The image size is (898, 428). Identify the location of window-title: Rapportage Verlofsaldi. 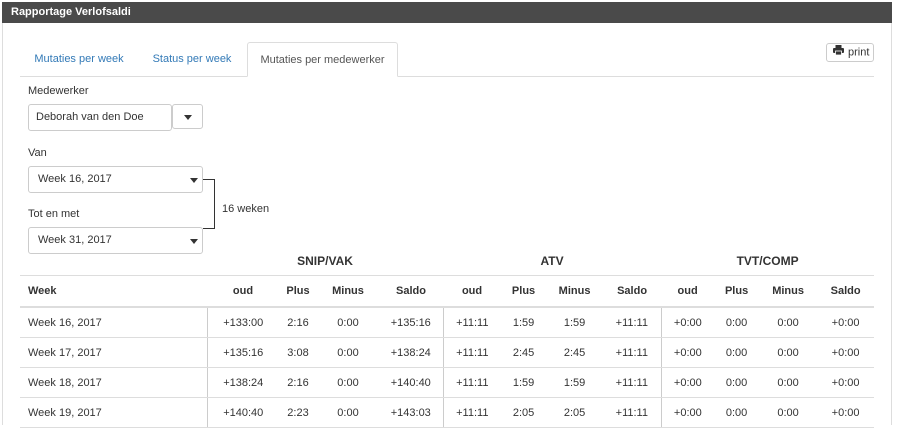
(447, 12).